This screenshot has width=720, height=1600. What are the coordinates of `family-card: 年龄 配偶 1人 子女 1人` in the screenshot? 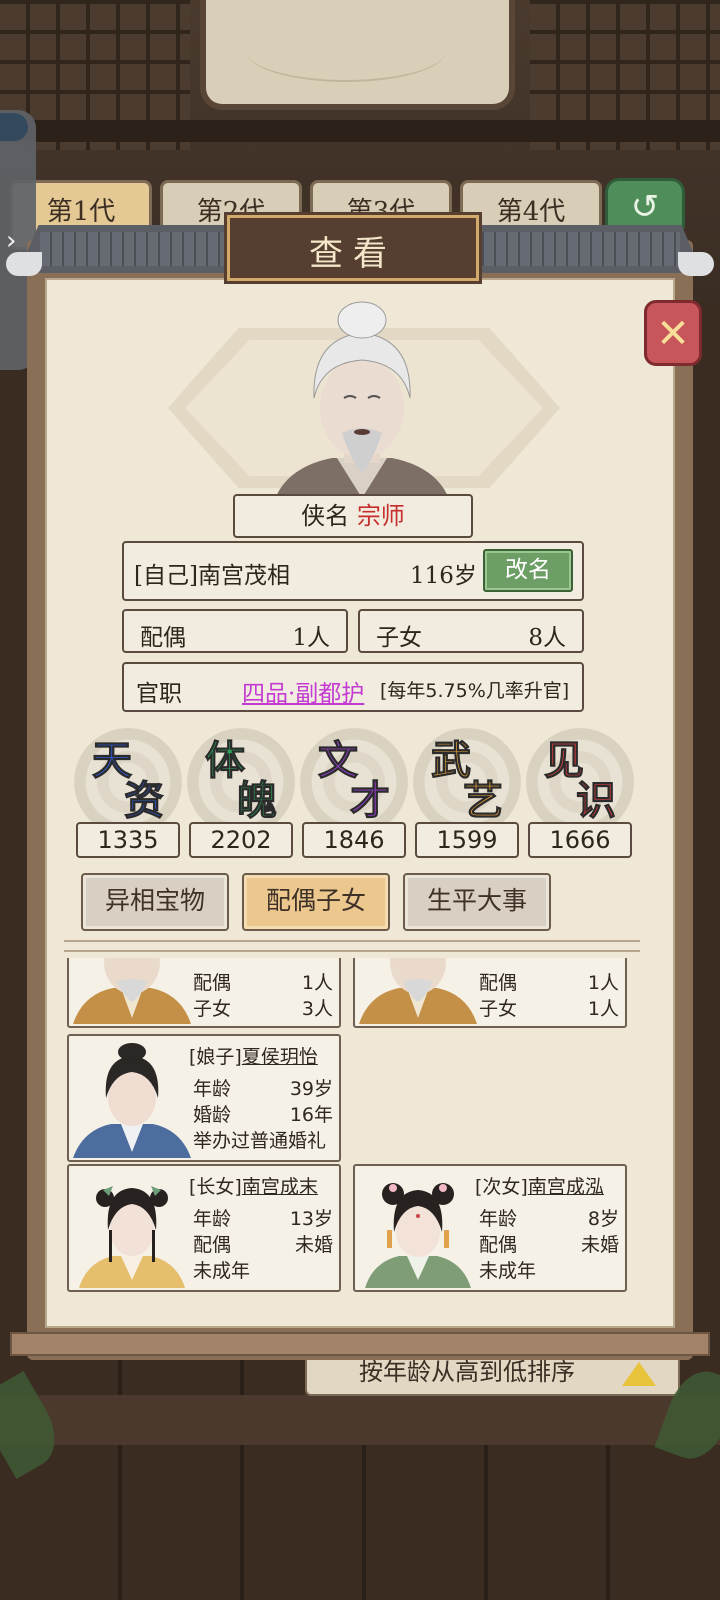 It's located at (490, 993).